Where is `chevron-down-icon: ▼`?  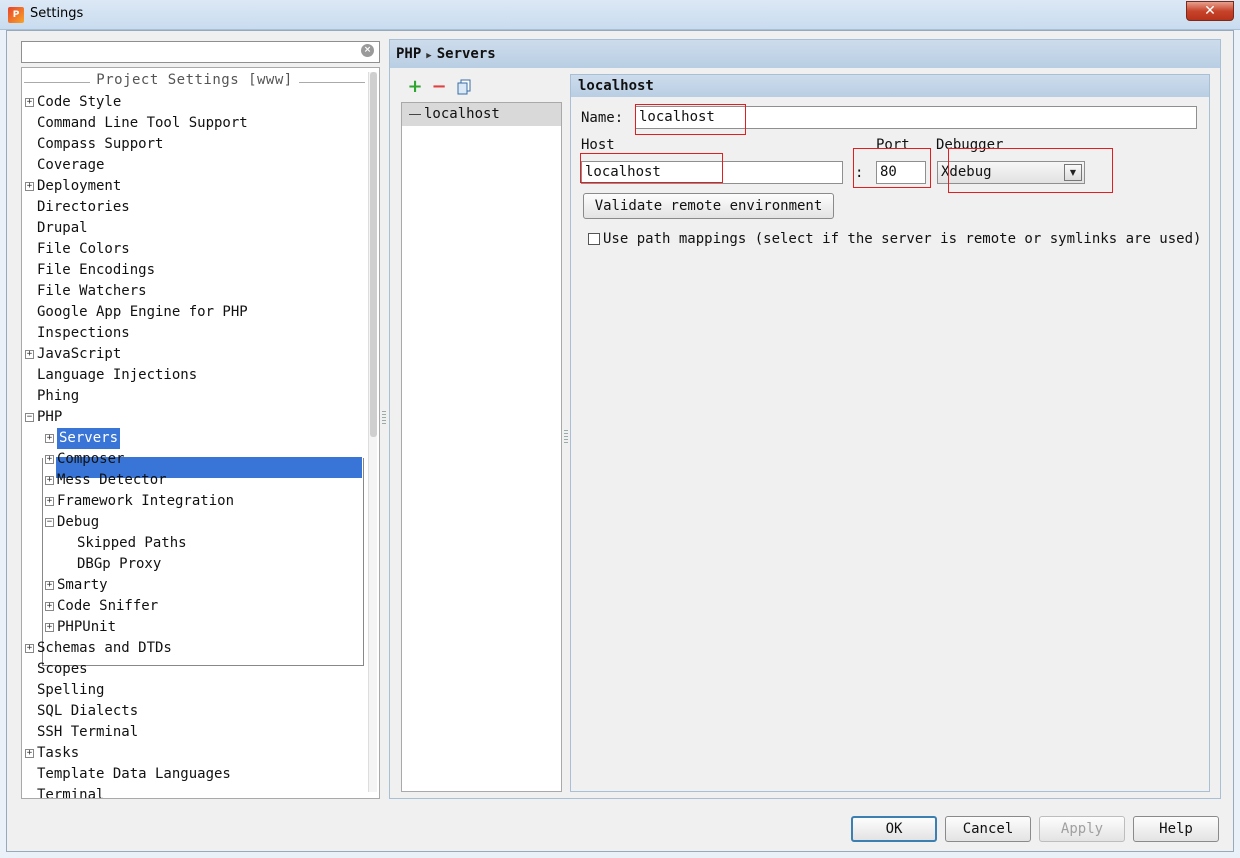 chevron-down-icon: ▼ is located at coordinates (1073, 172).